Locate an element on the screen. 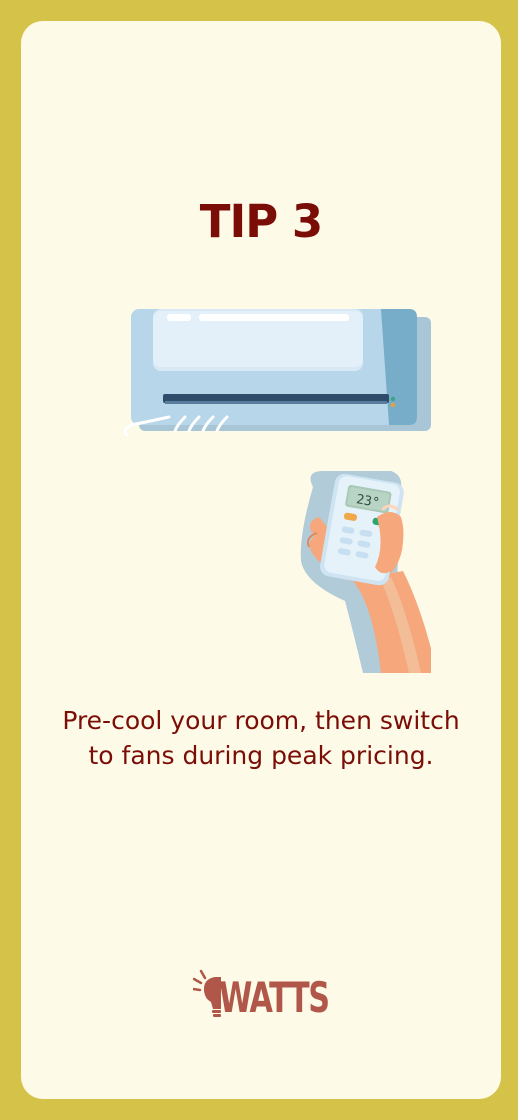 This screenshot has height=1120, width=518. air-conditioner-icon is located at coordinates (277, 373).